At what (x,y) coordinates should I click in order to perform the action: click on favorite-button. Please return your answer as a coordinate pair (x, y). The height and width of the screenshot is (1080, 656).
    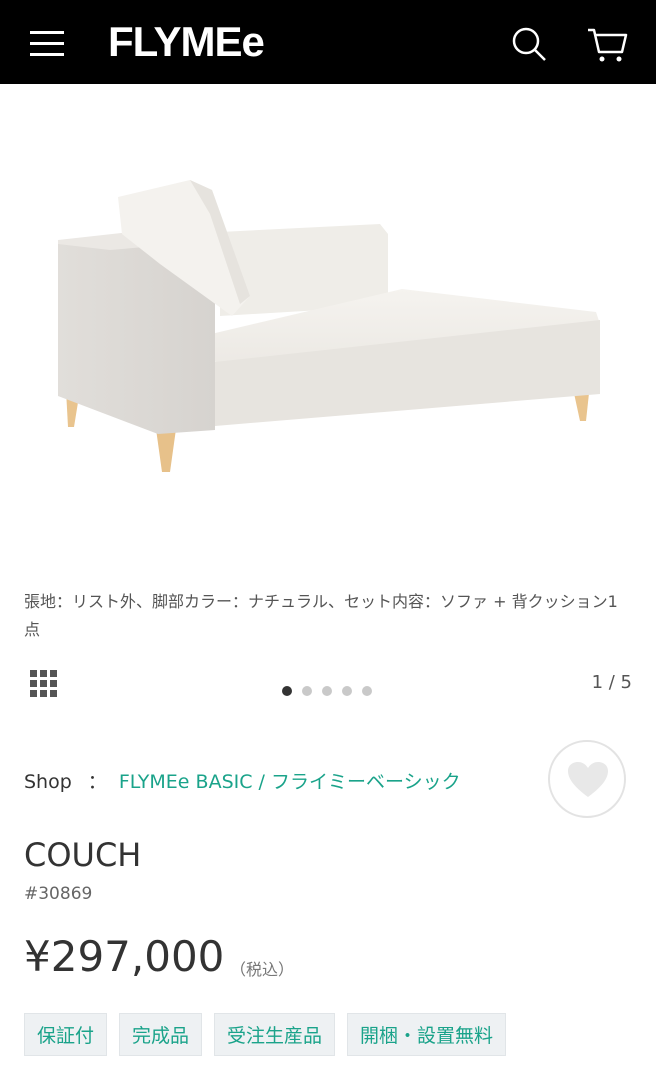
    Looking at the image, I should click on (587, 779).